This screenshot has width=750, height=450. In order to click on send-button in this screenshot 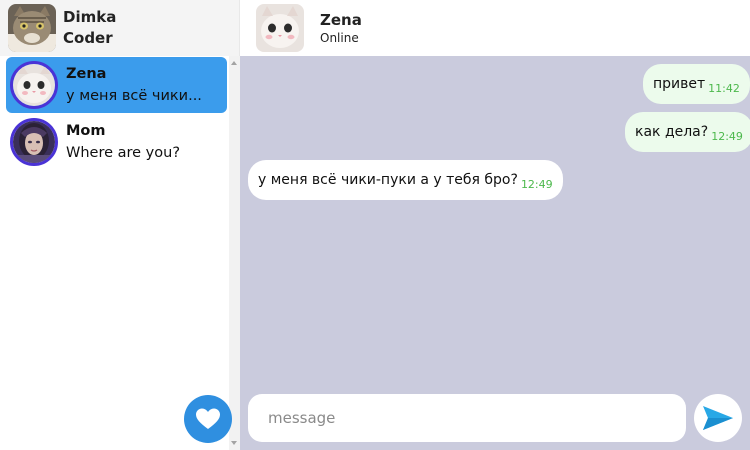, I will do `click(718, 418)`.